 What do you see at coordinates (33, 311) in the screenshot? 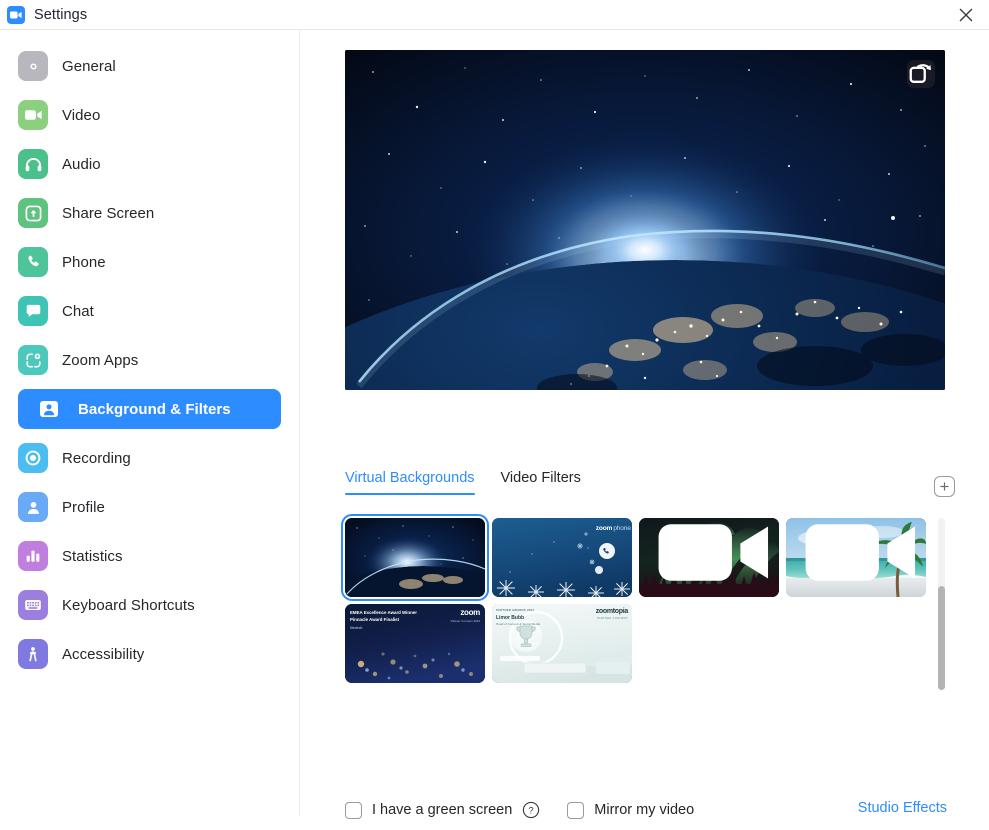
I see `chat-icon` at bounding box center [33, 311].